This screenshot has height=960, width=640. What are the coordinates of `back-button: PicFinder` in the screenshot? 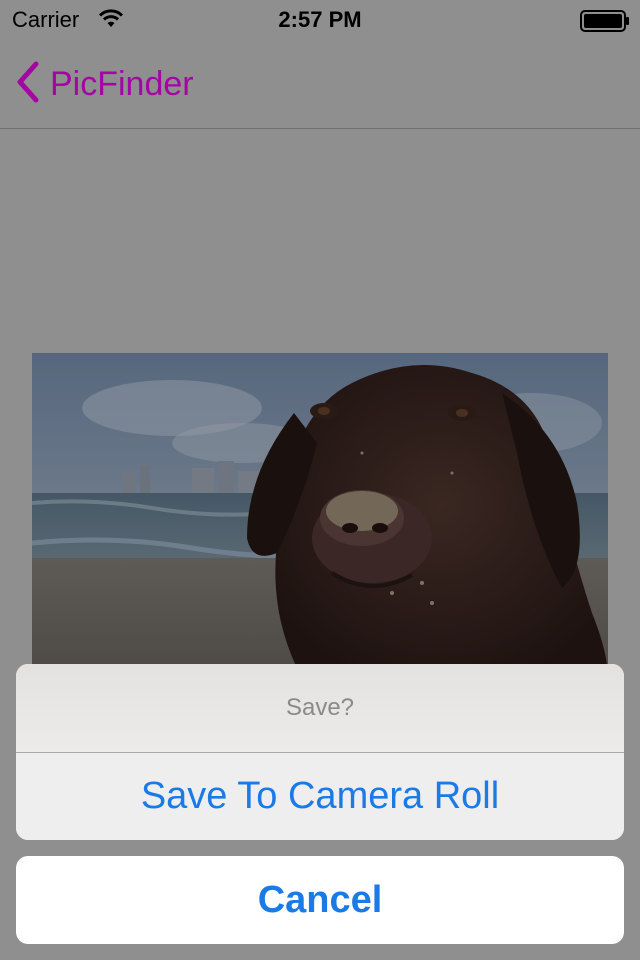 It's located at (104, 84).